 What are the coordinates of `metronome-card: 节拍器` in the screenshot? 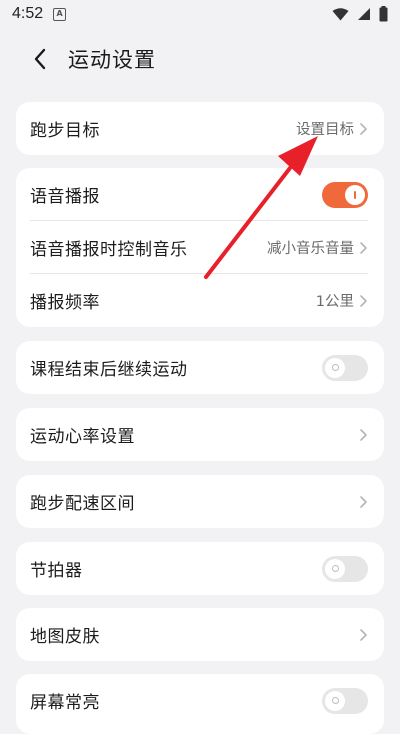 It's located at (200, 568).